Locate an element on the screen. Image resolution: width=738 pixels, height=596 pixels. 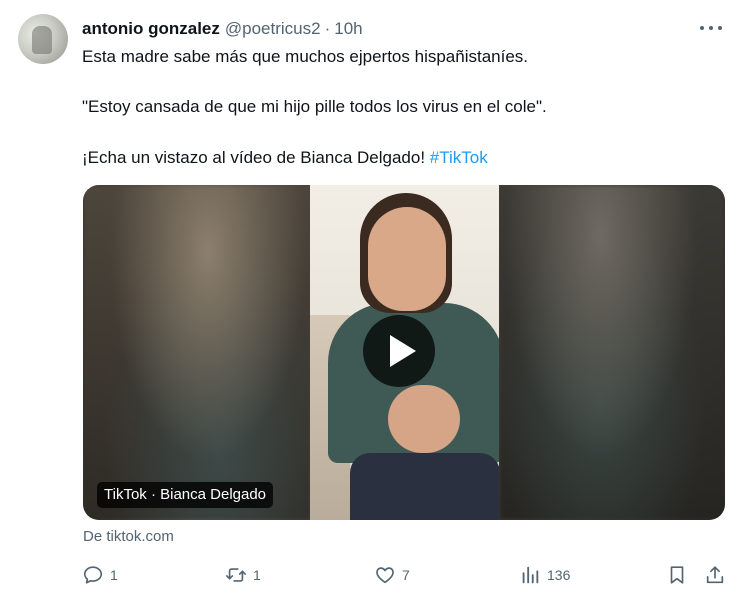
play-button is located at coordinates (399, 351).